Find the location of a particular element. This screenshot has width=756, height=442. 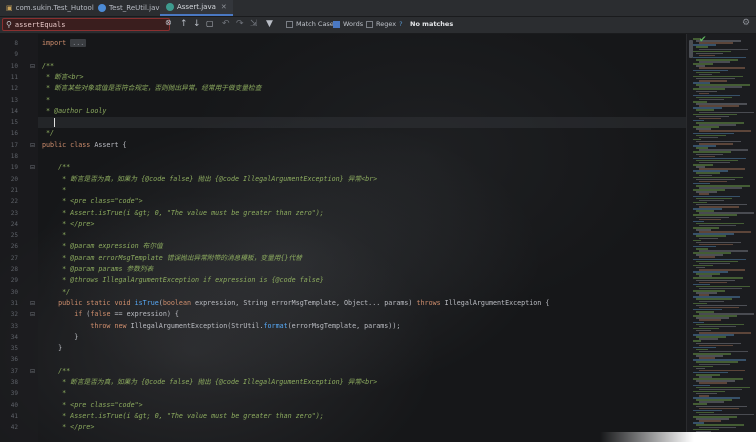

code-line: 37 ⊟ /** is located at coordinates (343, 371).